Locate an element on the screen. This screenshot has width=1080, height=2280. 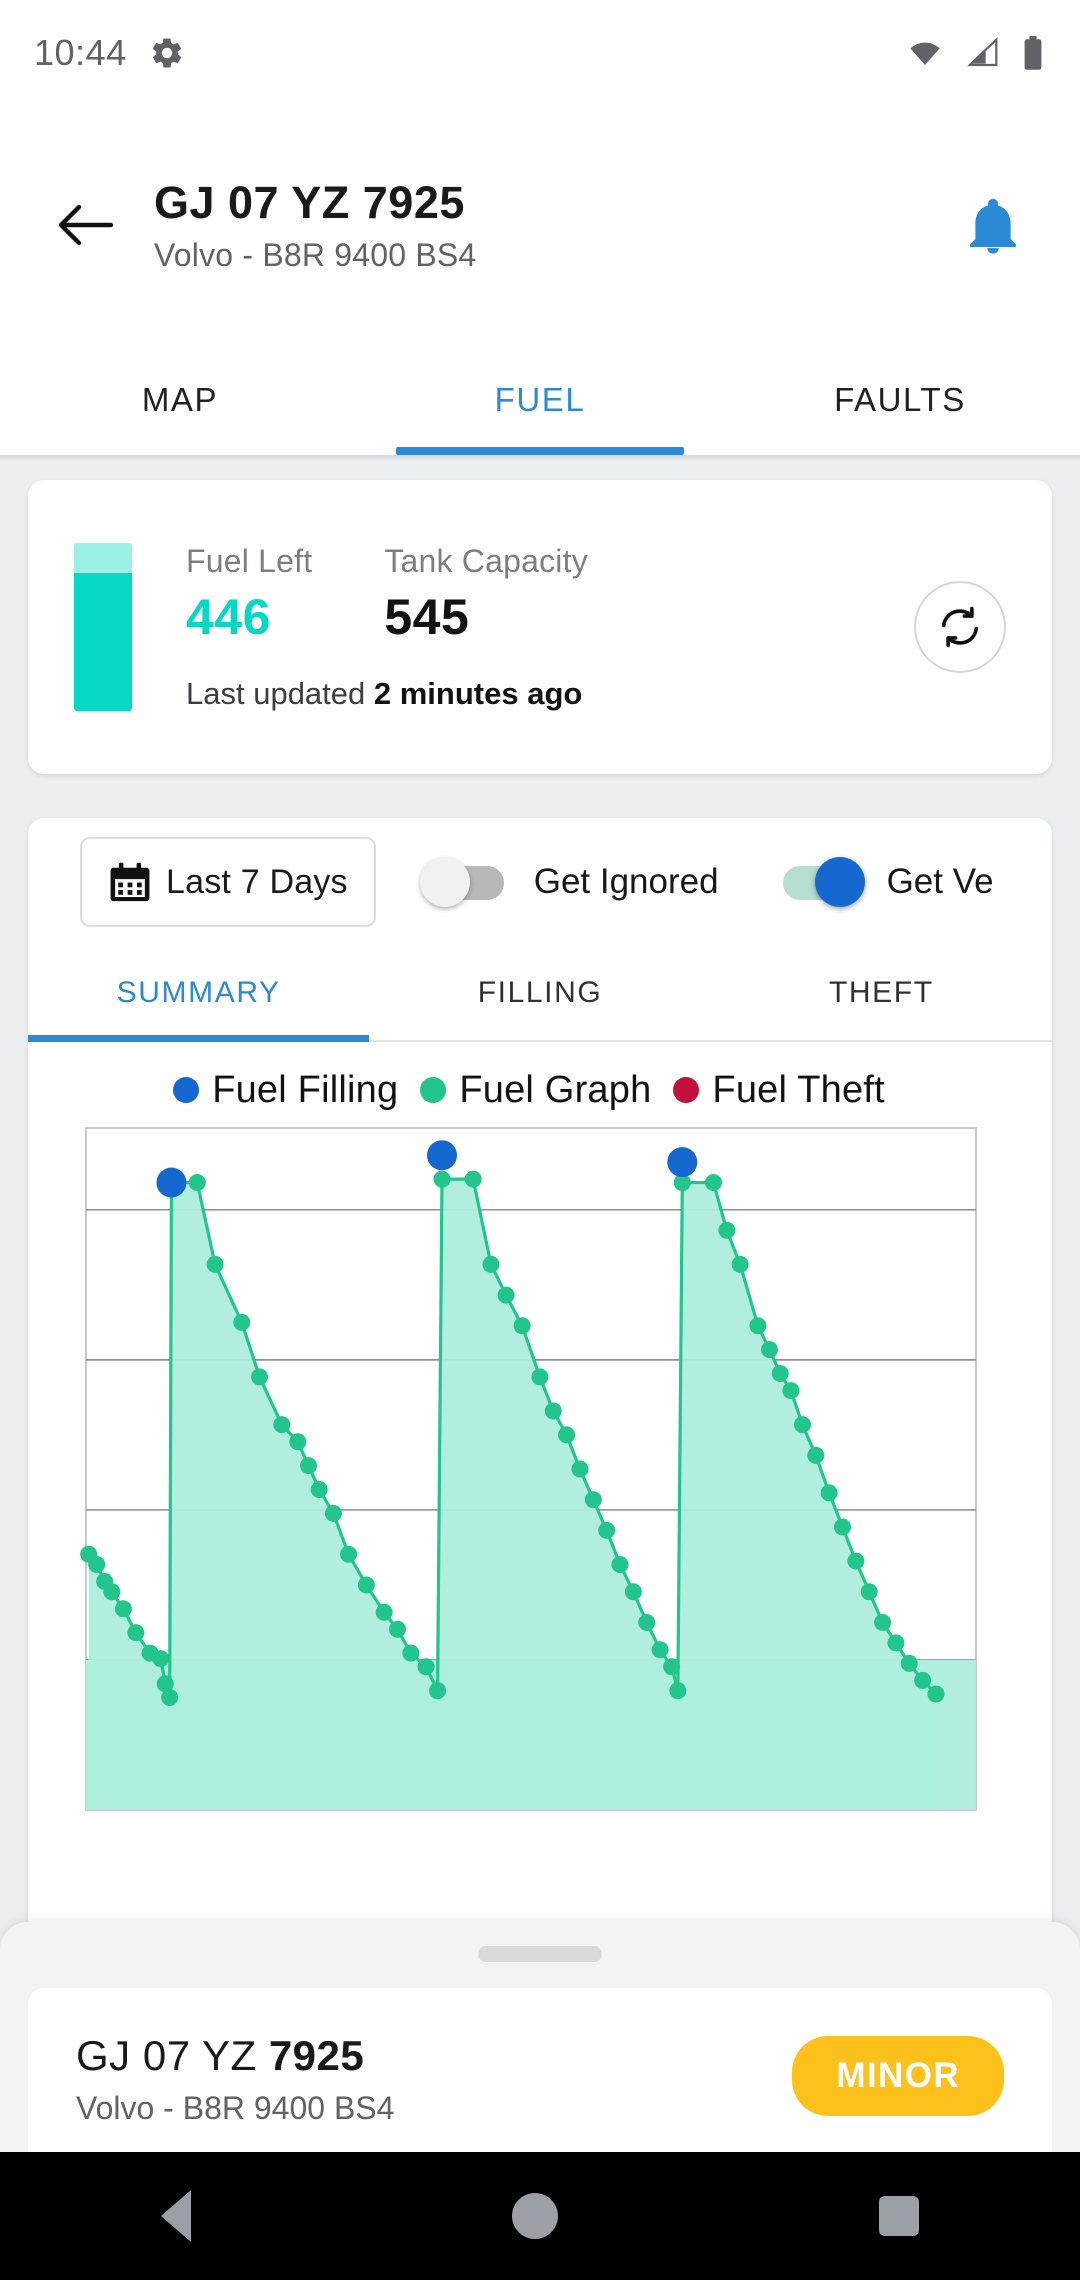
legend-item-fuel-graph: Fuel Graph is located at coordinates (535, 1090).